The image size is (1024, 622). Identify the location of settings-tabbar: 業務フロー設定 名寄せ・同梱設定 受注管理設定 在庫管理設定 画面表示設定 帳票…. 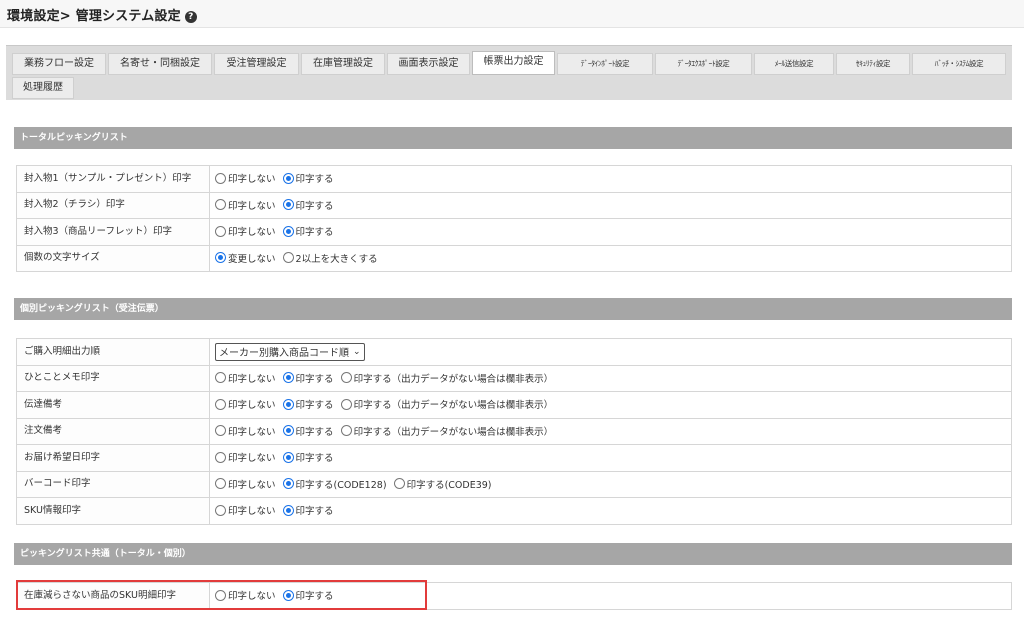
(509, 72).